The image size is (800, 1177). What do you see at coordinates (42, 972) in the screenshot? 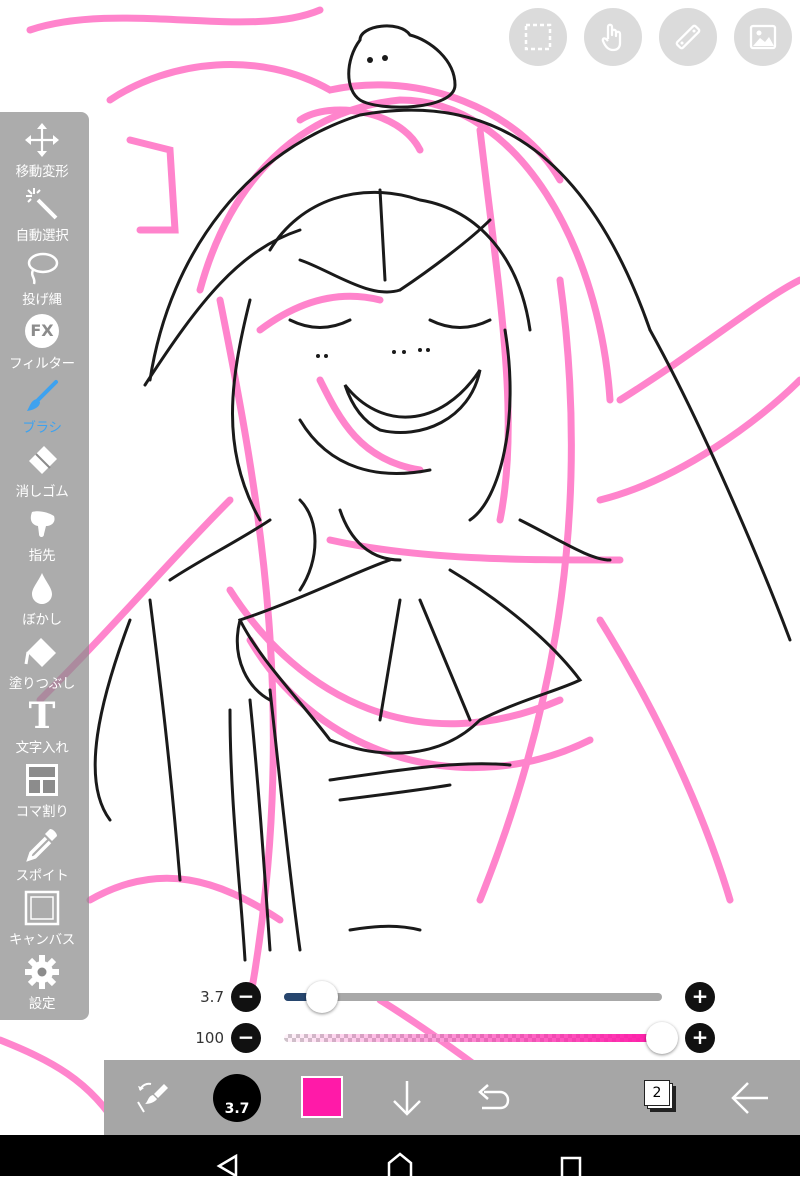
I see `gear-icon` at bounding box center [42, 972].